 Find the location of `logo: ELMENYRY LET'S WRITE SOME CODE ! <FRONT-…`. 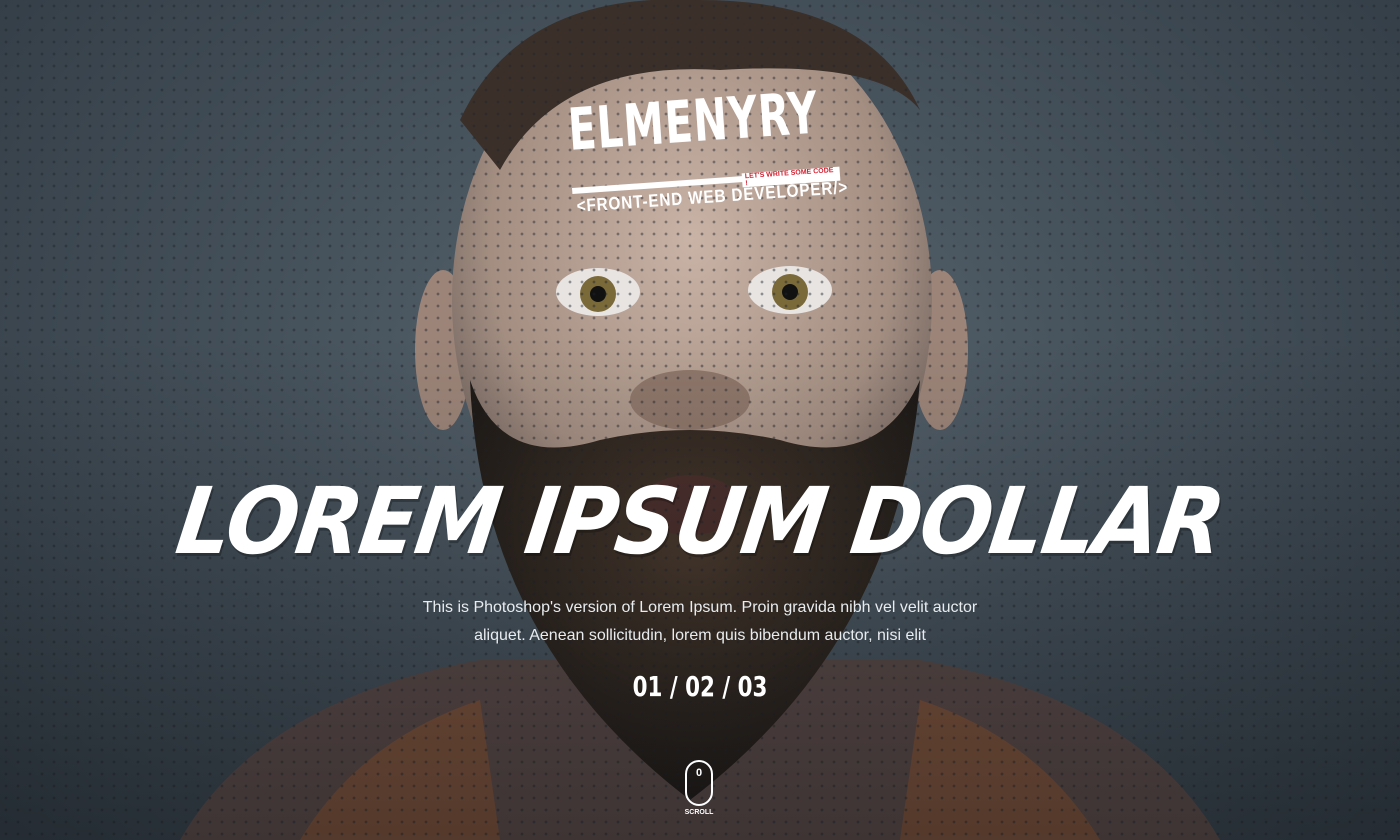

logo: ELMENYRY LET'S WRITE SOME CODE ! <FRONT-… is located at coordinates (704, 155).